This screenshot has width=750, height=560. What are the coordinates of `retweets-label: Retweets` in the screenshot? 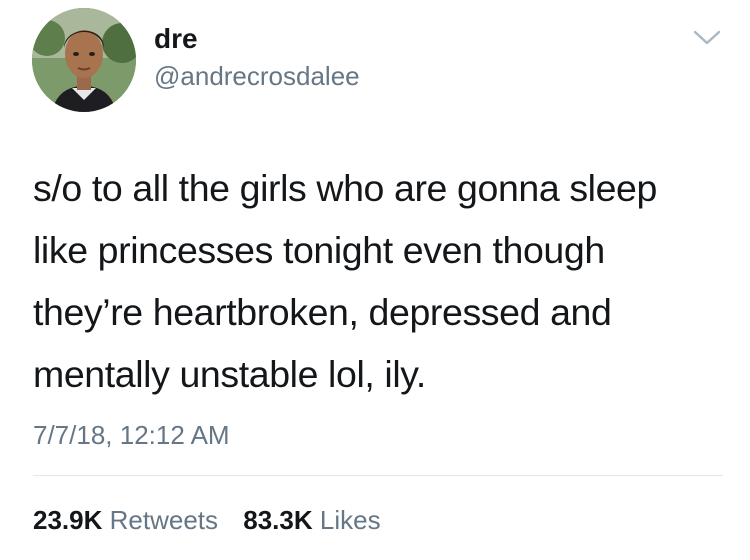 It's located at (164, 520).